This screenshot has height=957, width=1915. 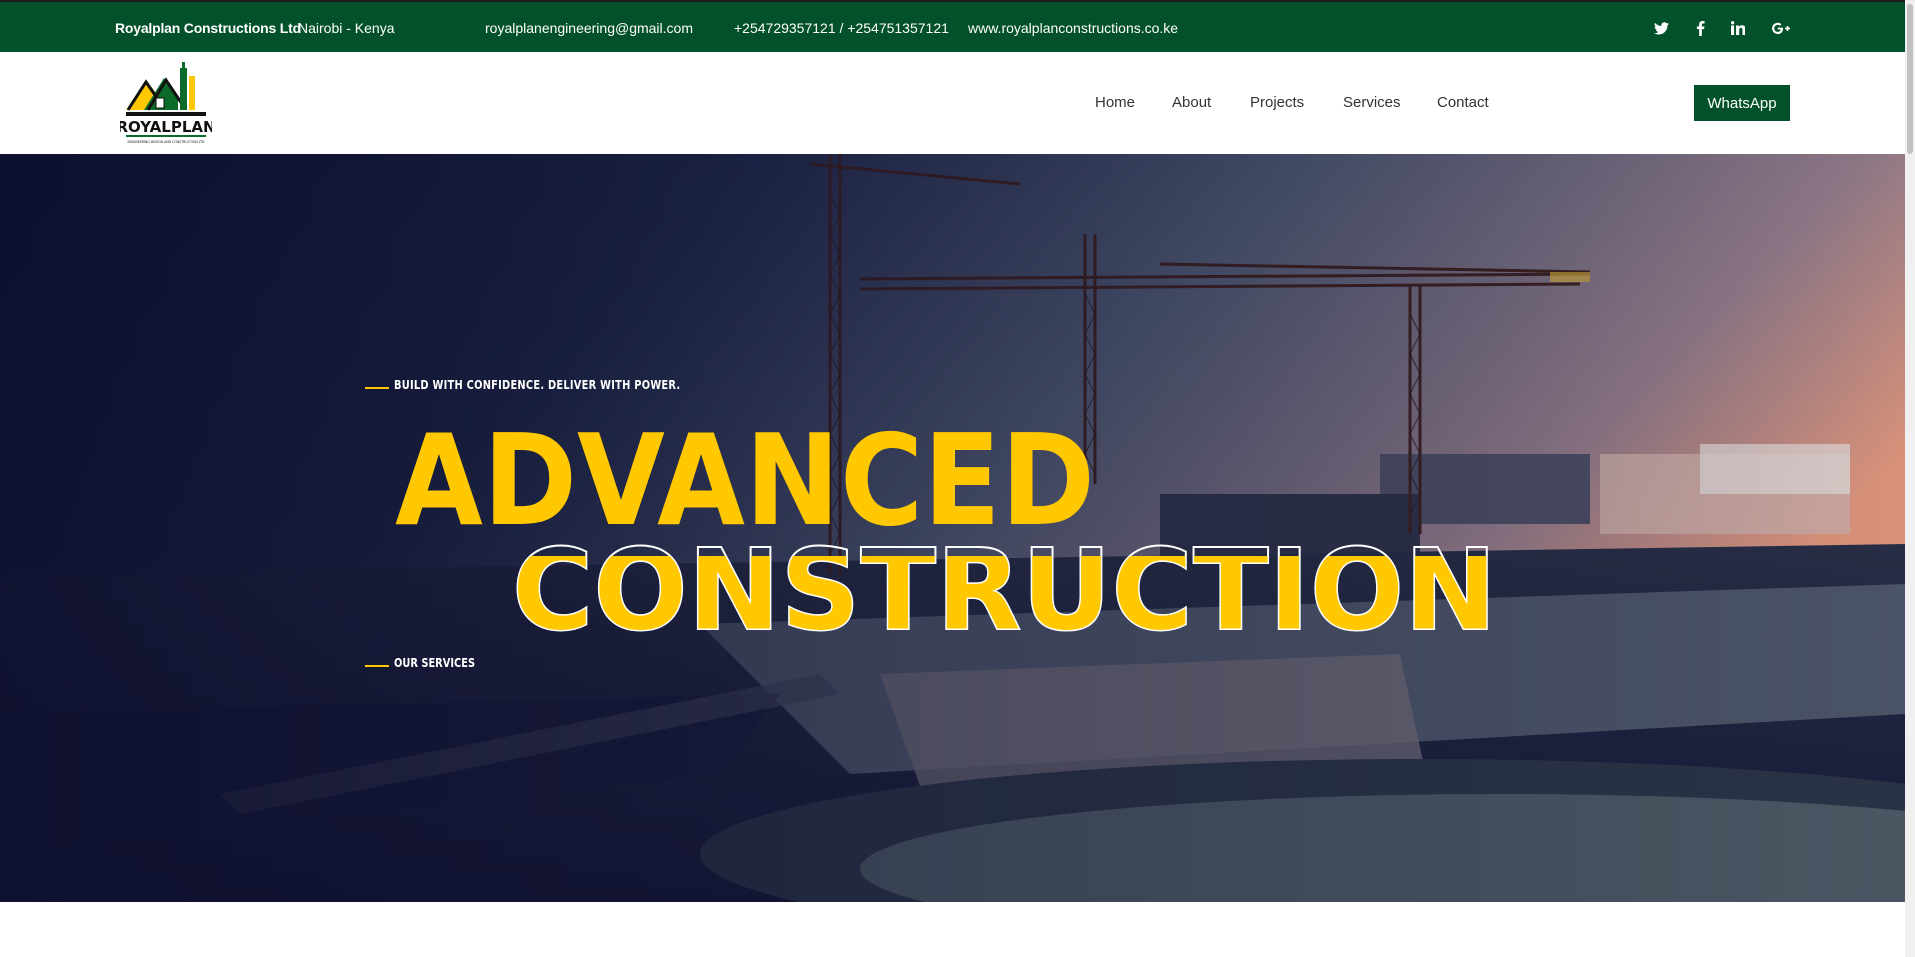 I want to click on facebook-icon, so click(x=1700, y=28).